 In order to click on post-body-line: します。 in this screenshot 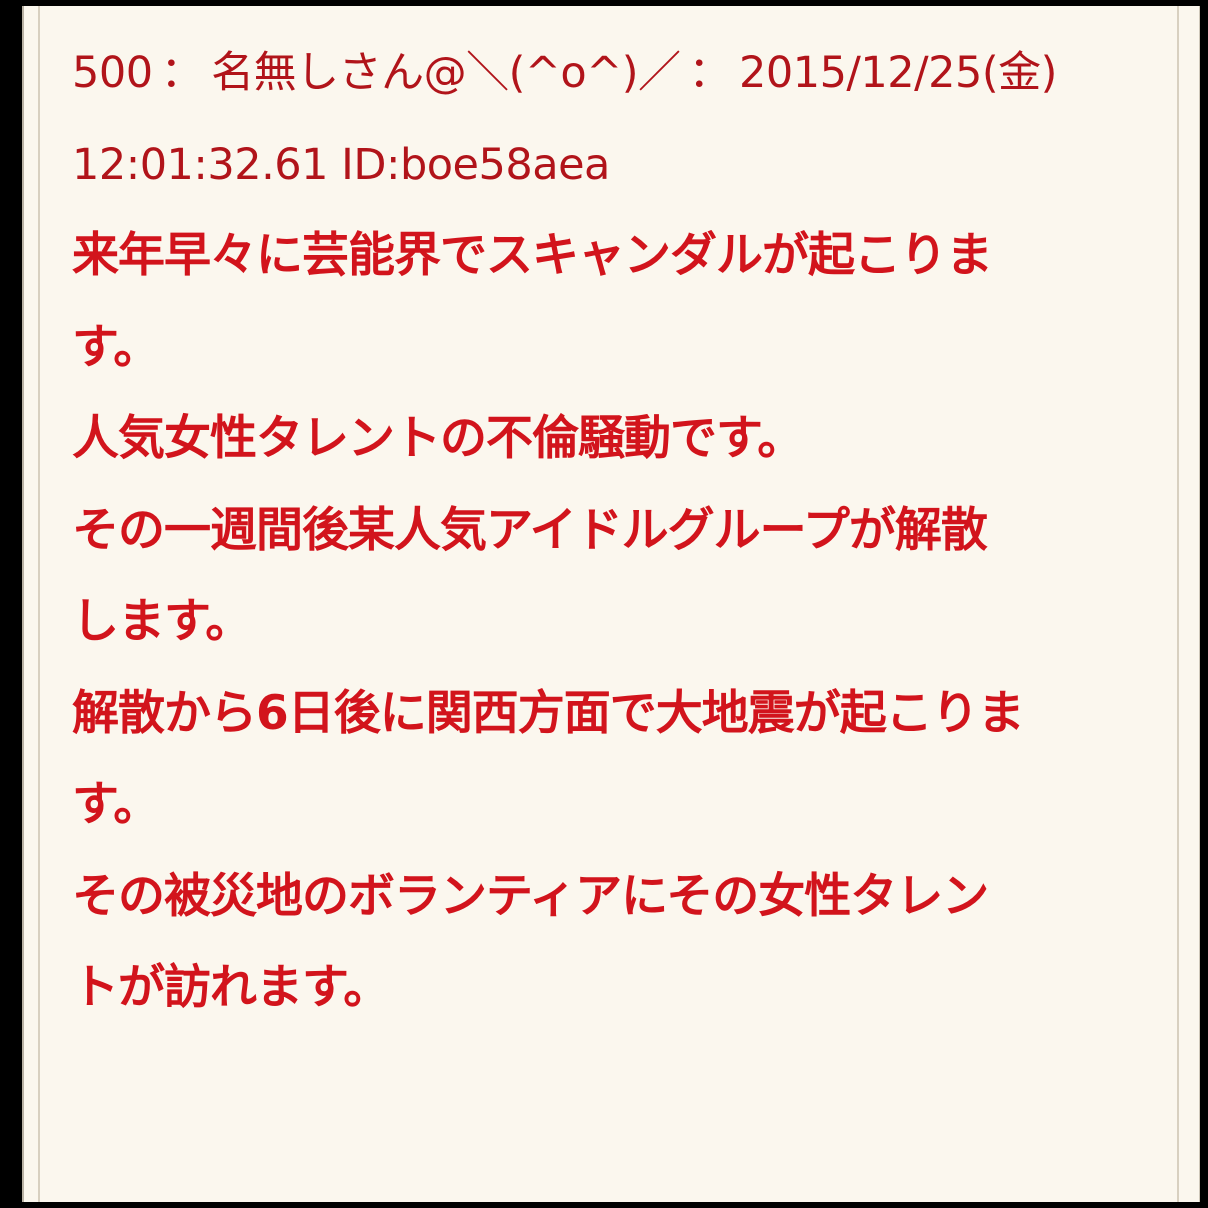, I will do `click(162, 621)`.